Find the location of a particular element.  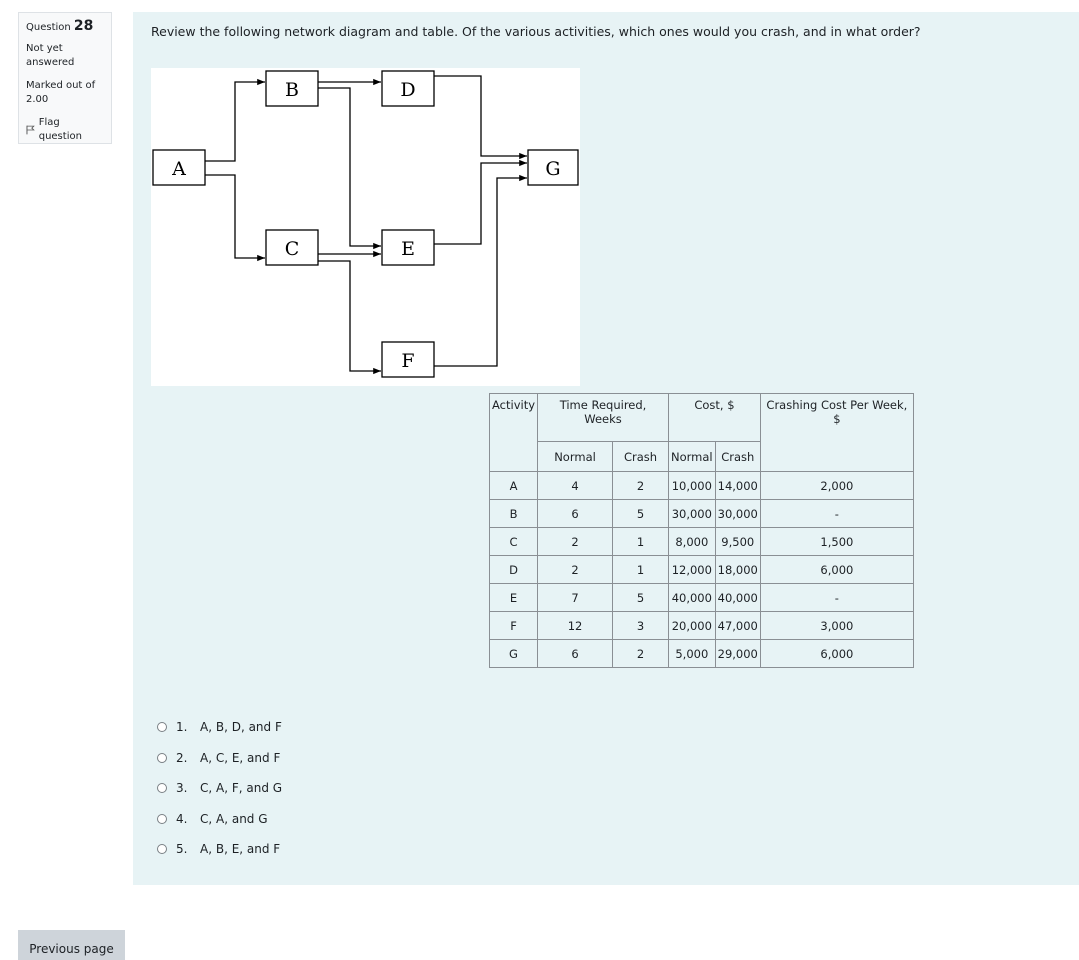

flag-question-link: Flag question is located at coordinates (65, 130).